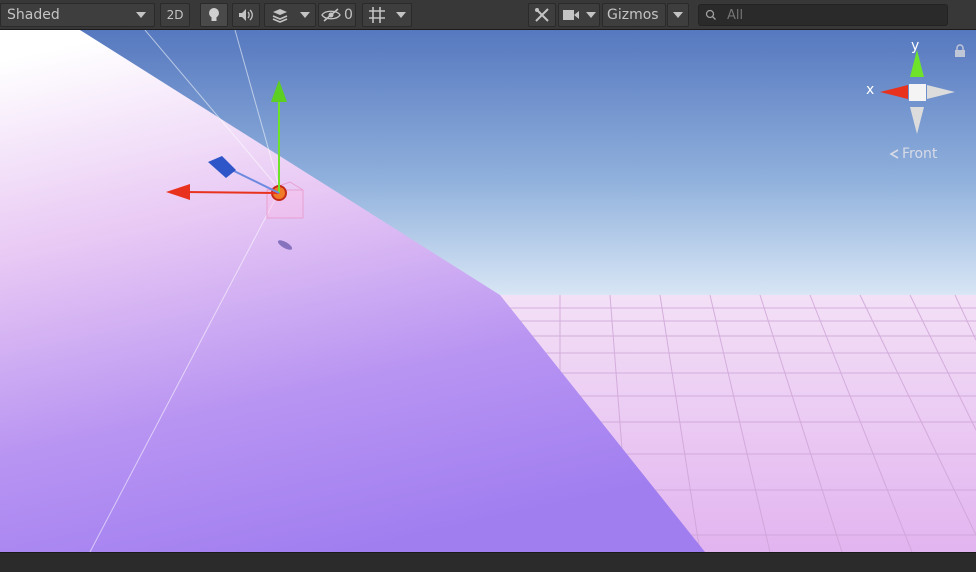  I want to click on 2d-toggle-button: 2D, so click(175, 15).